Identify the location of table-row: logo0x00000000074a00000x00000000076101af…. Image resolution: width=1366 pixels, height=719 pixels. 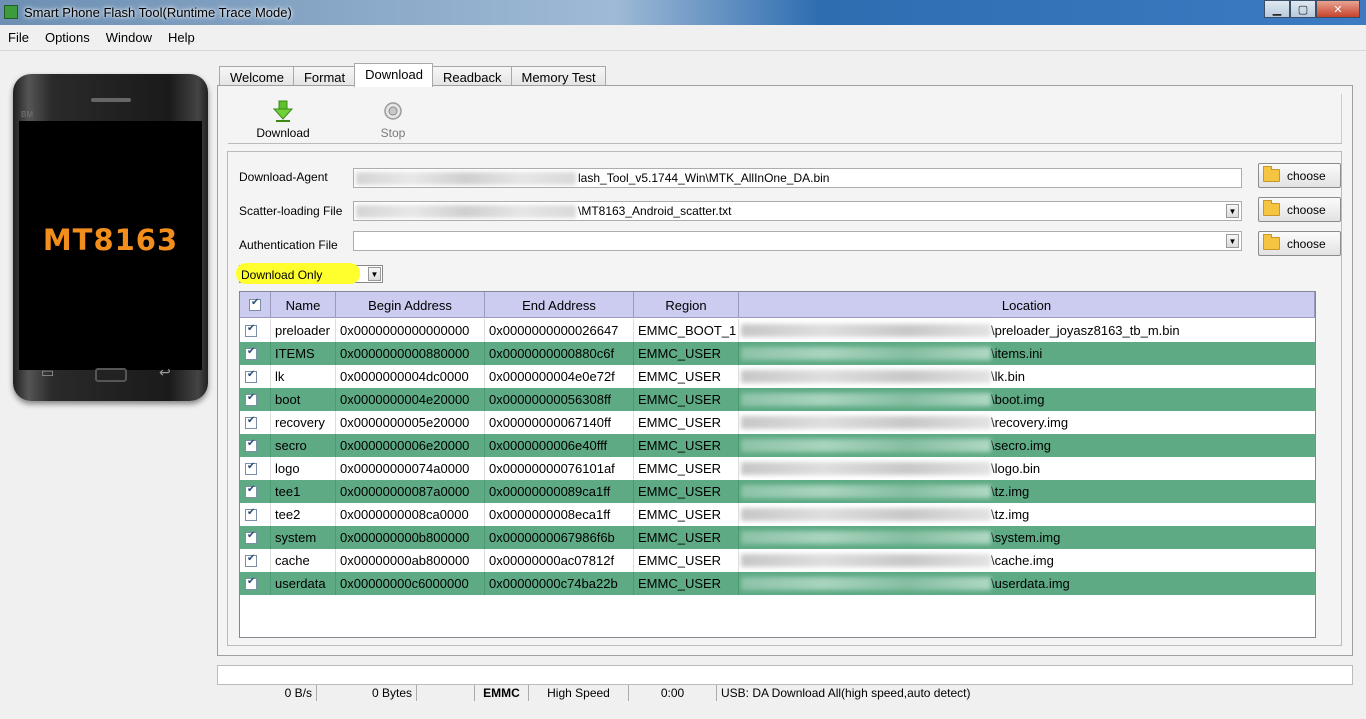
(777, 468).